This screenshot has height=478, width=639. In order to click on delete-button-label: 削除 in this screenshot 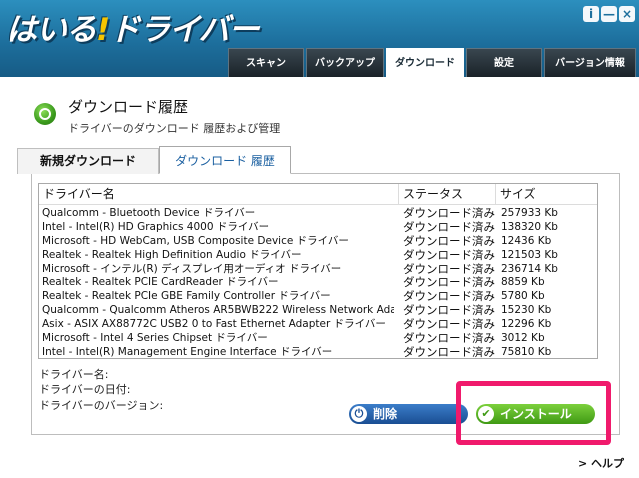, I will do `click(385, 414)`.